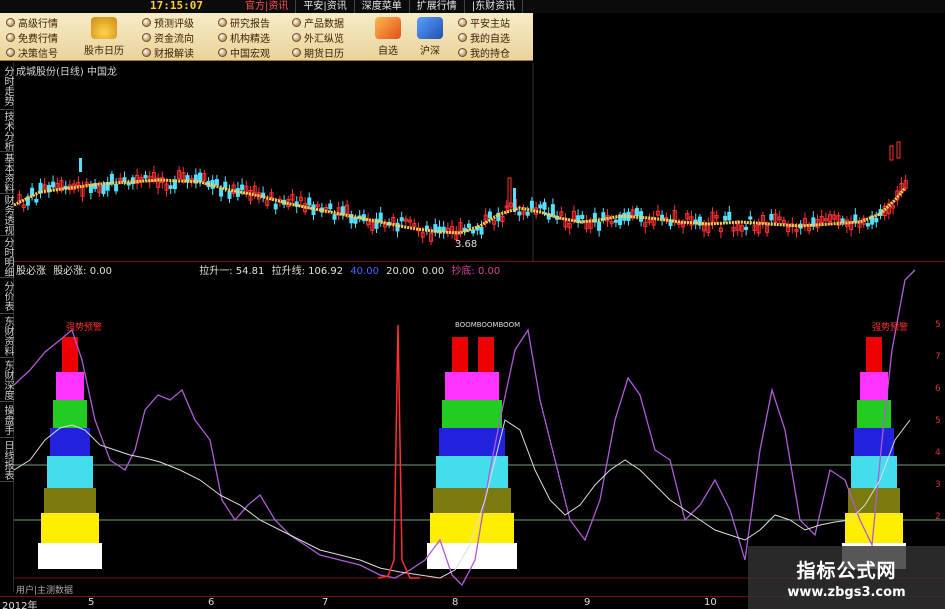 The image size is (945, 609). What do you see at coordinates (710, 602) in the screenshot?
I see `x-tick-label: 10` at bounding box center [710, 602].